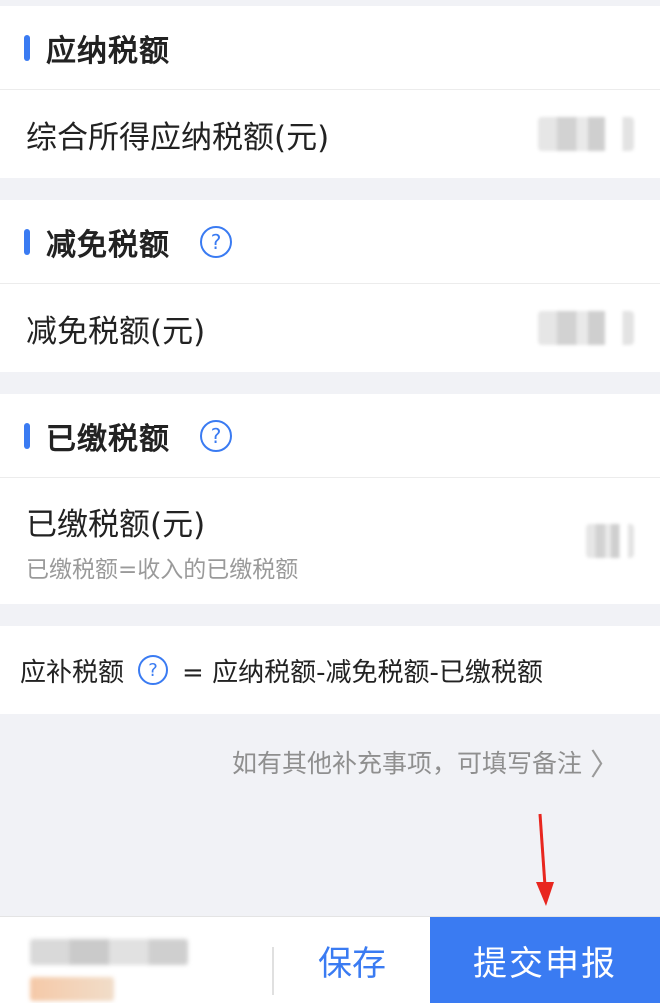 The width and height of the screenshot is (660, 1003). I want to click on bottom-info-blurred, so click(136, 960).